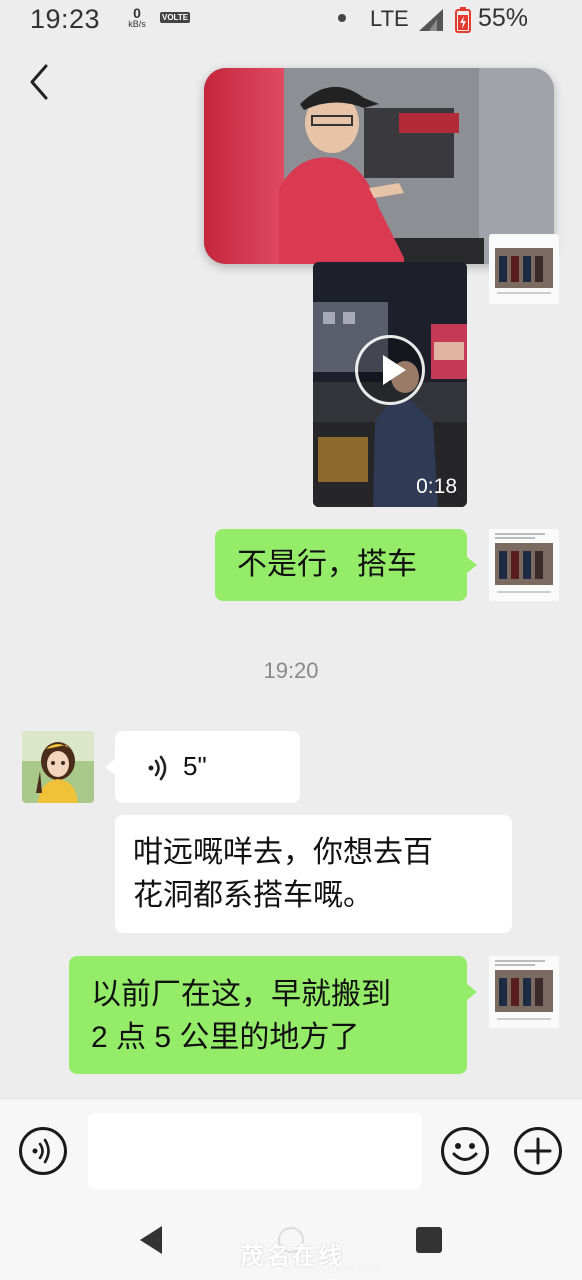 The height and width of the screenshot is (1280, 582). I want to click on voice-mode-icon, so click(41, 1151).